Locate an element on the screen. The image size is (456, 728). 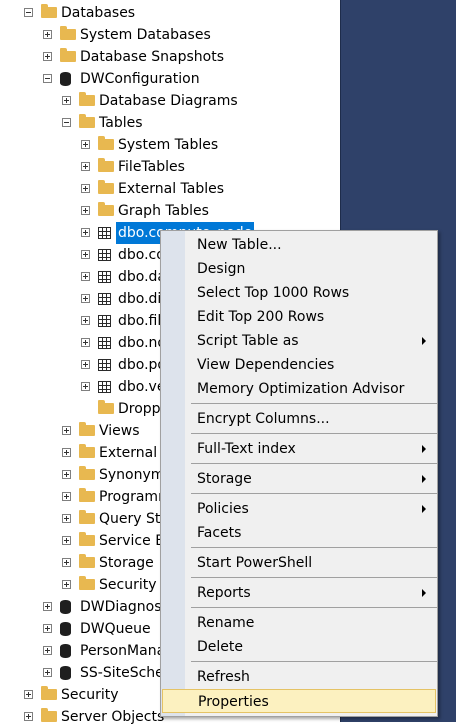
menu-item-properties: Properties is located at coordinates (299, 701).